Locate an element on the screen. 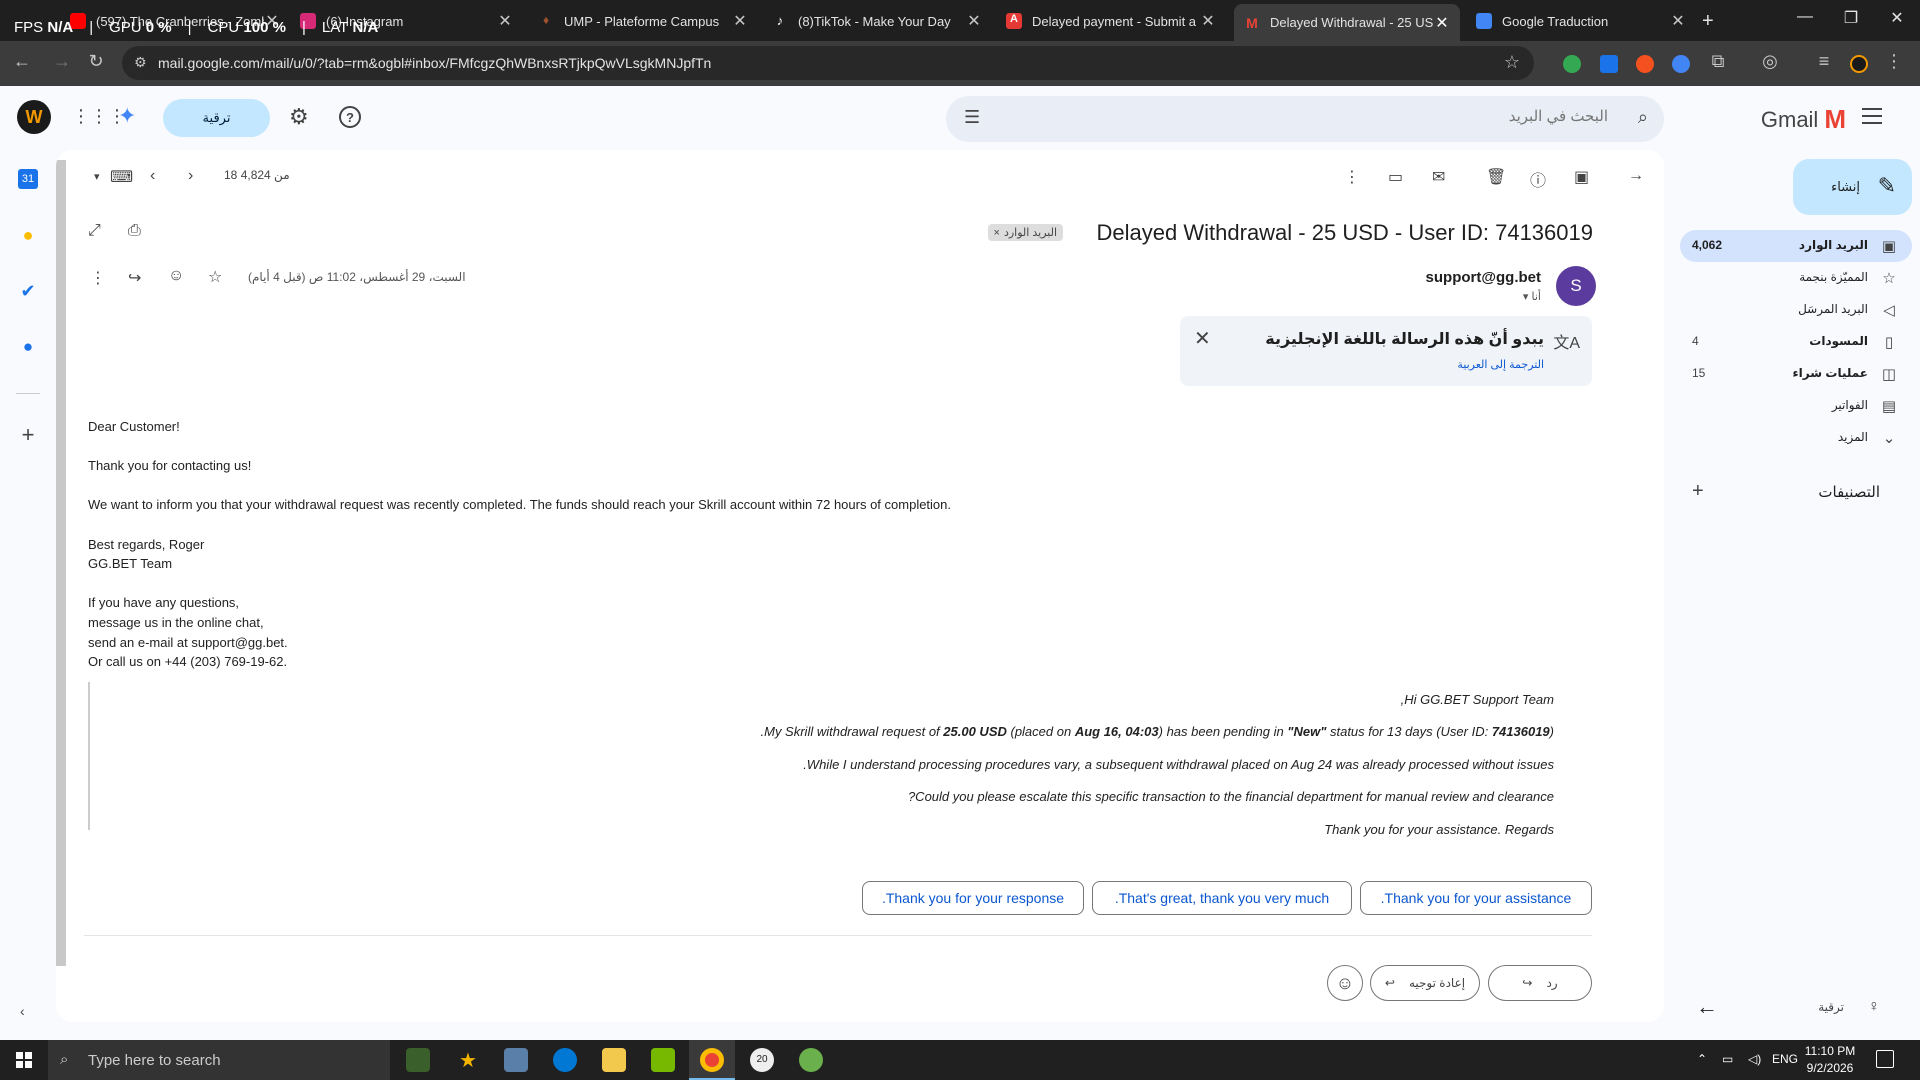 The height and width of the screenshot is (1080, 1920). translate-link: الترجمة إلى العربية is located at coordinates (1500, 364).